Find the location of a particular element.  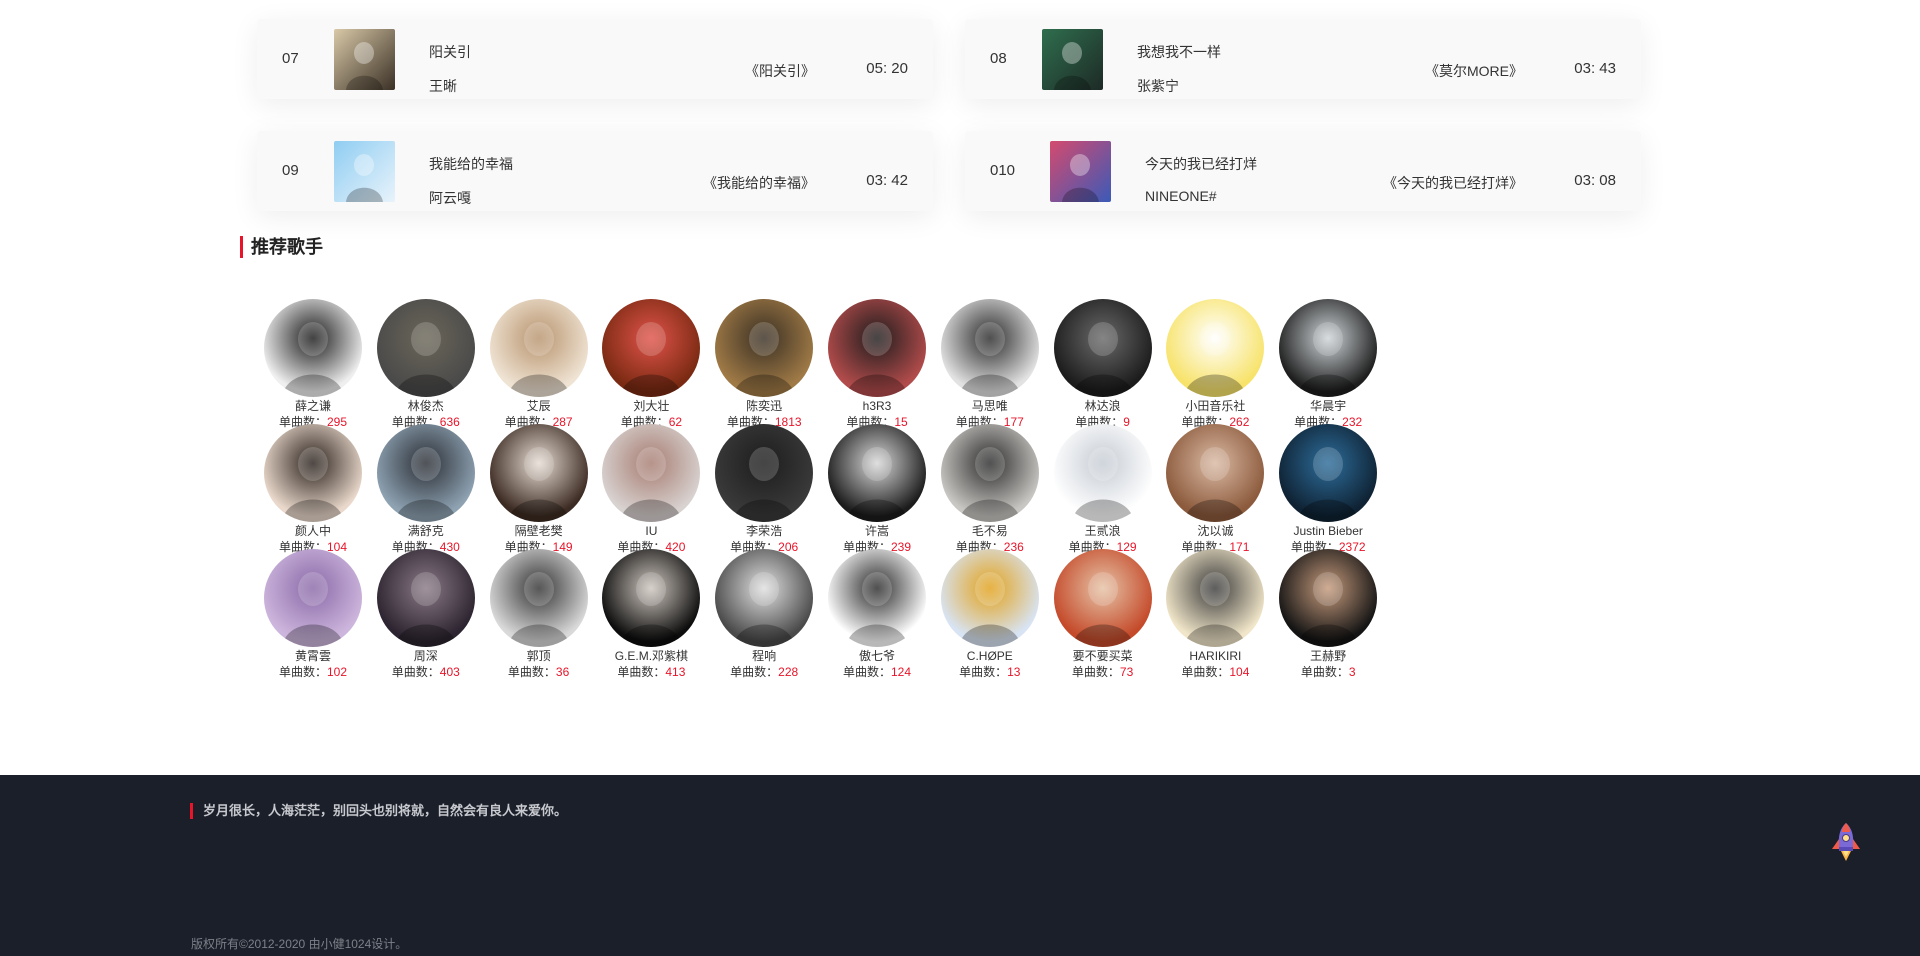

singer-item: 刘大壮 单曲数：62 is located at coordinates (651, 364).